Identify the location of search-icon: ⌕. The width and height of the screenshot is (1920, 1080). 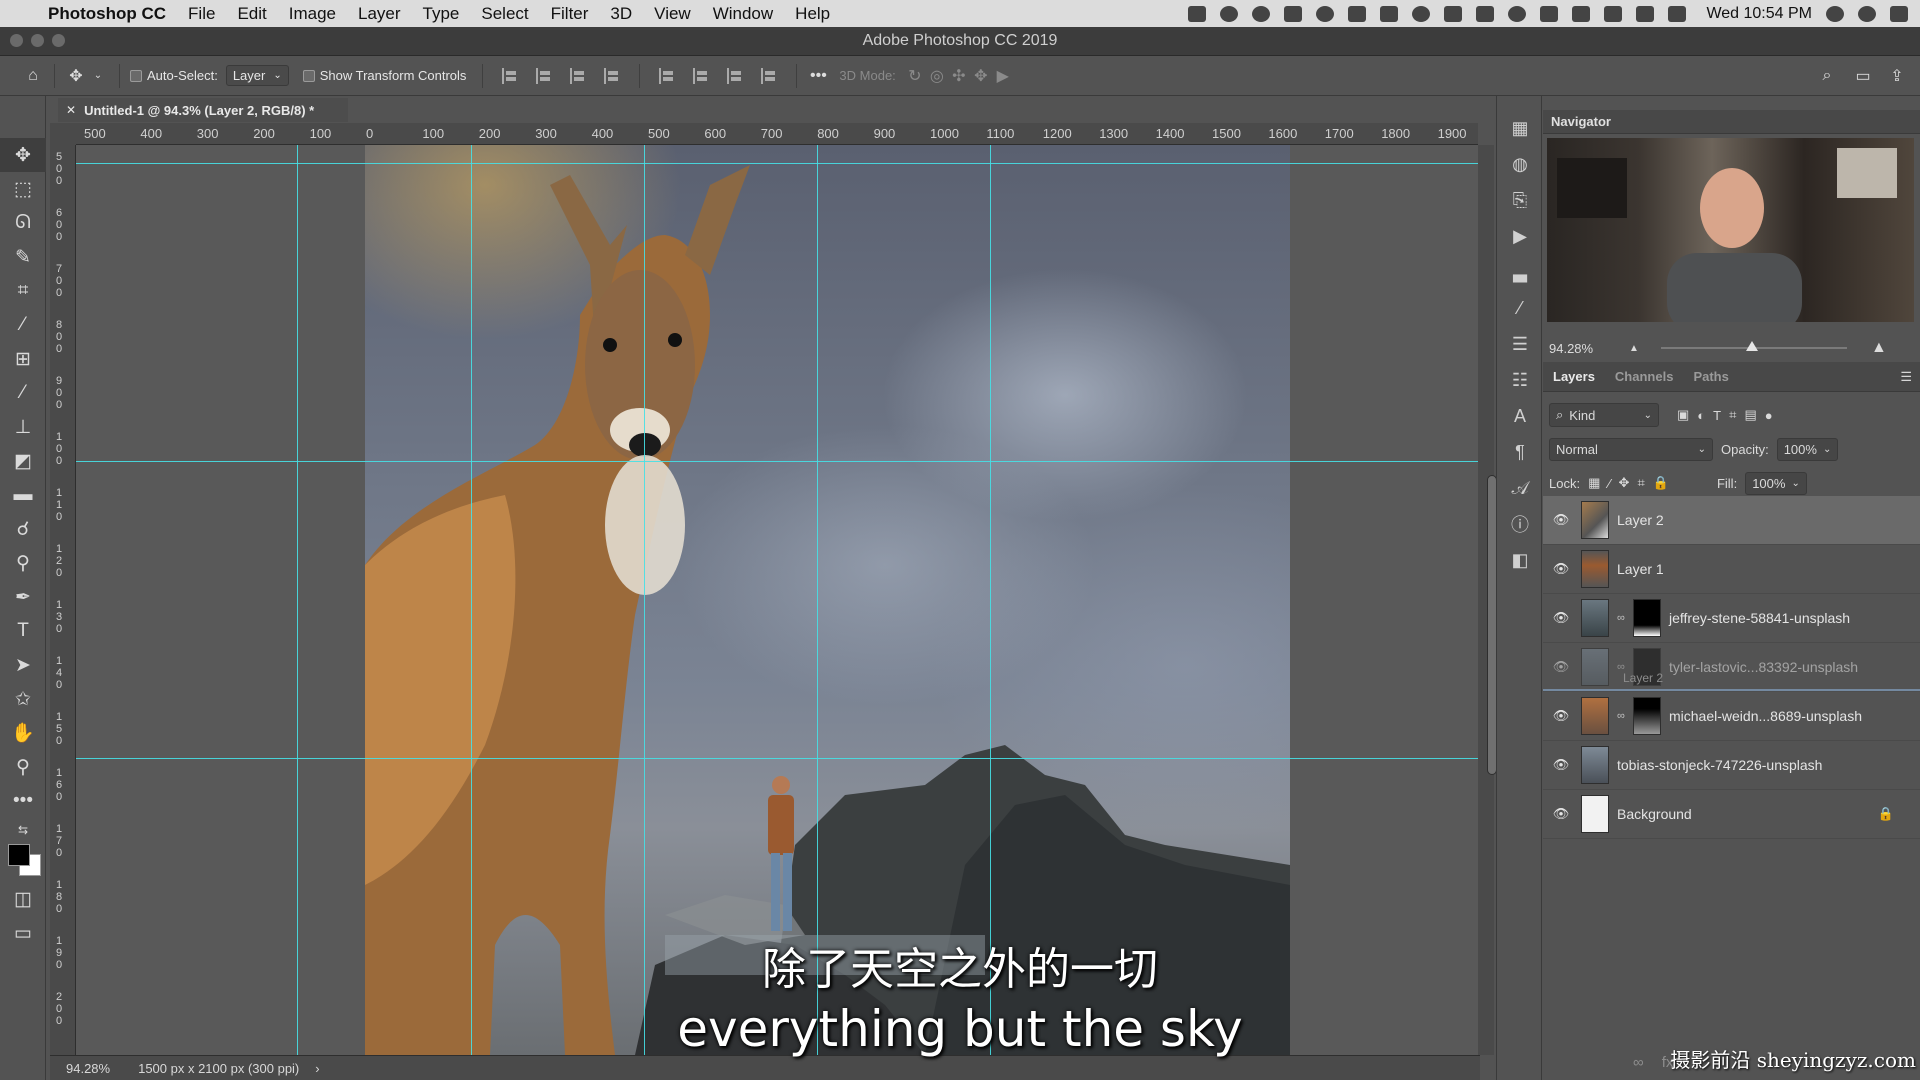
(1827, 76).